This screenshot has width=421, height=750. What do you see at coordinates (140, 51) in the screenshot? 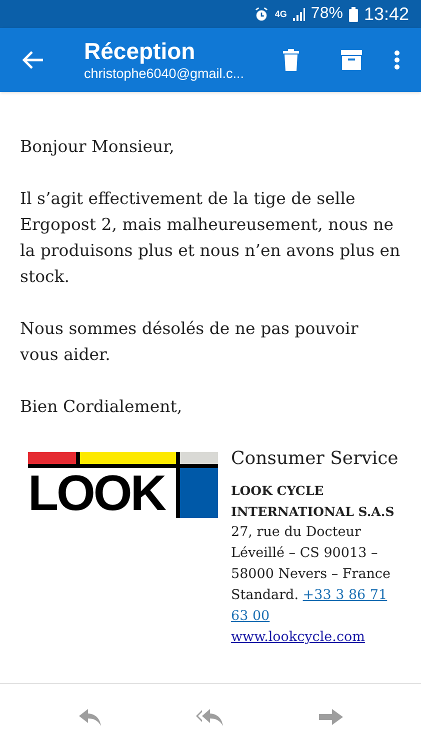
I see `folder-title: Réception` at bounding box center [140, 51].